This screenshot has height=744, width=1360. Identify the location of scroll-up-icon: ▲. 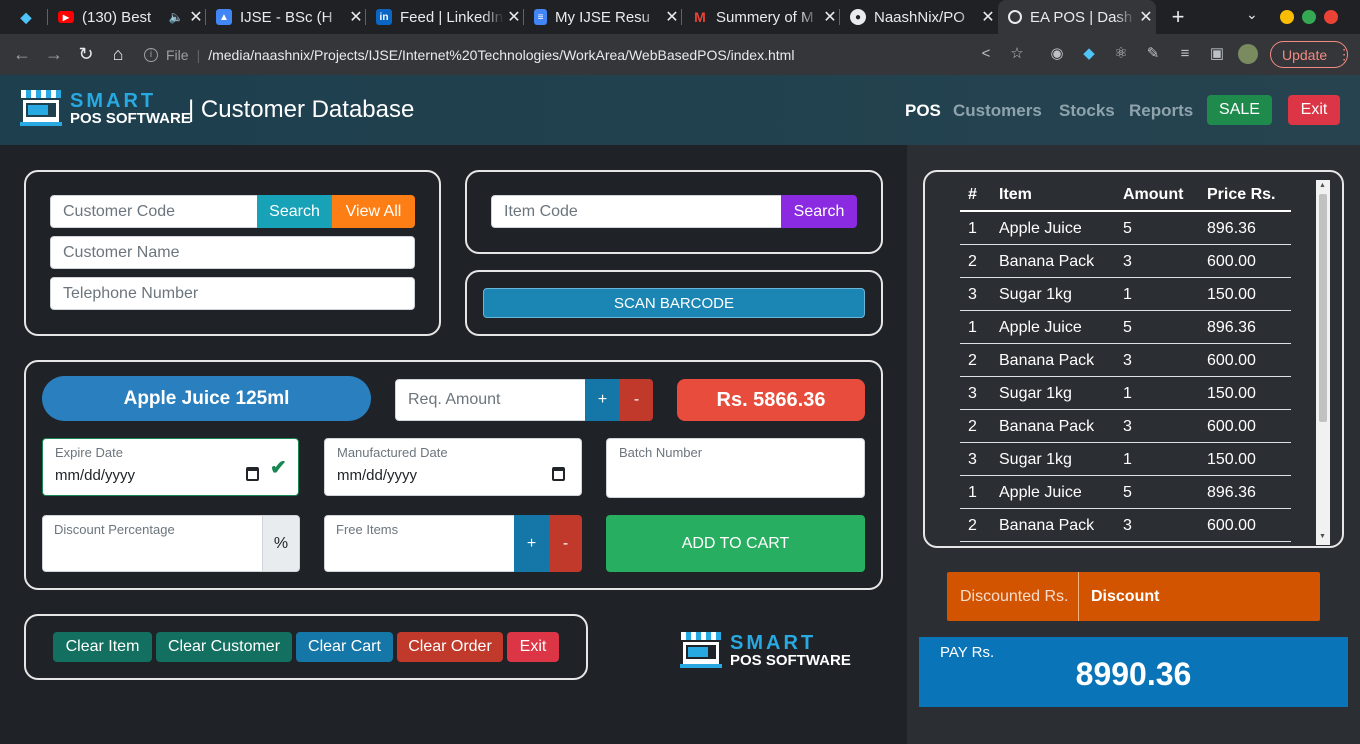
(1322, 185).